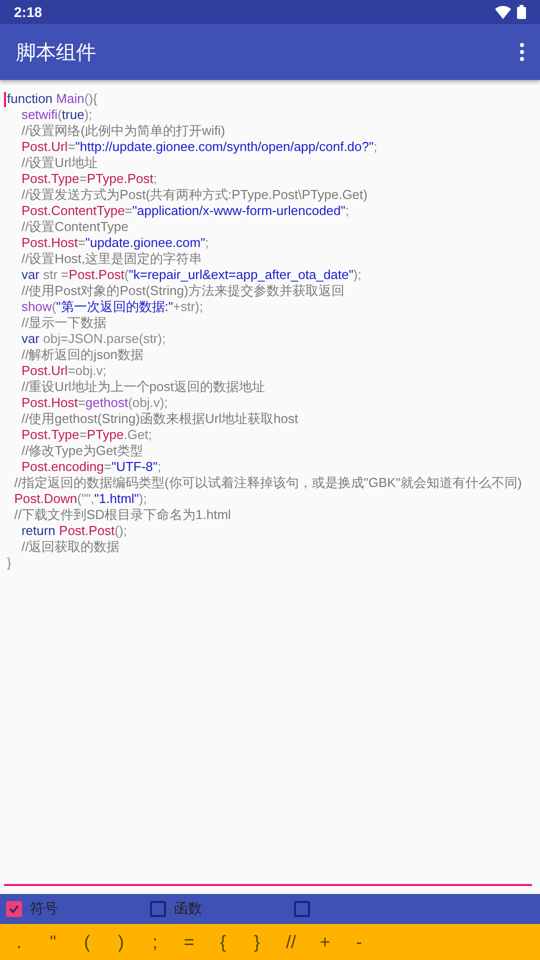  What do you see at coordinates (87, 942) in the screenshot?
I see `symbol-key: (` at bounding box center [87, 942].